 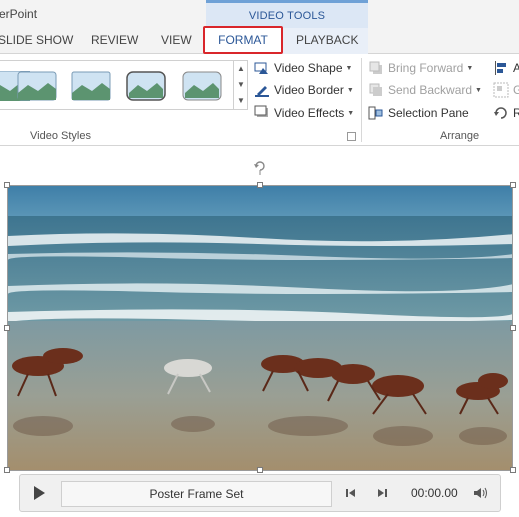 I want to click on gallery-scroll-up-icon: ▲, so click(x=241, y=69).